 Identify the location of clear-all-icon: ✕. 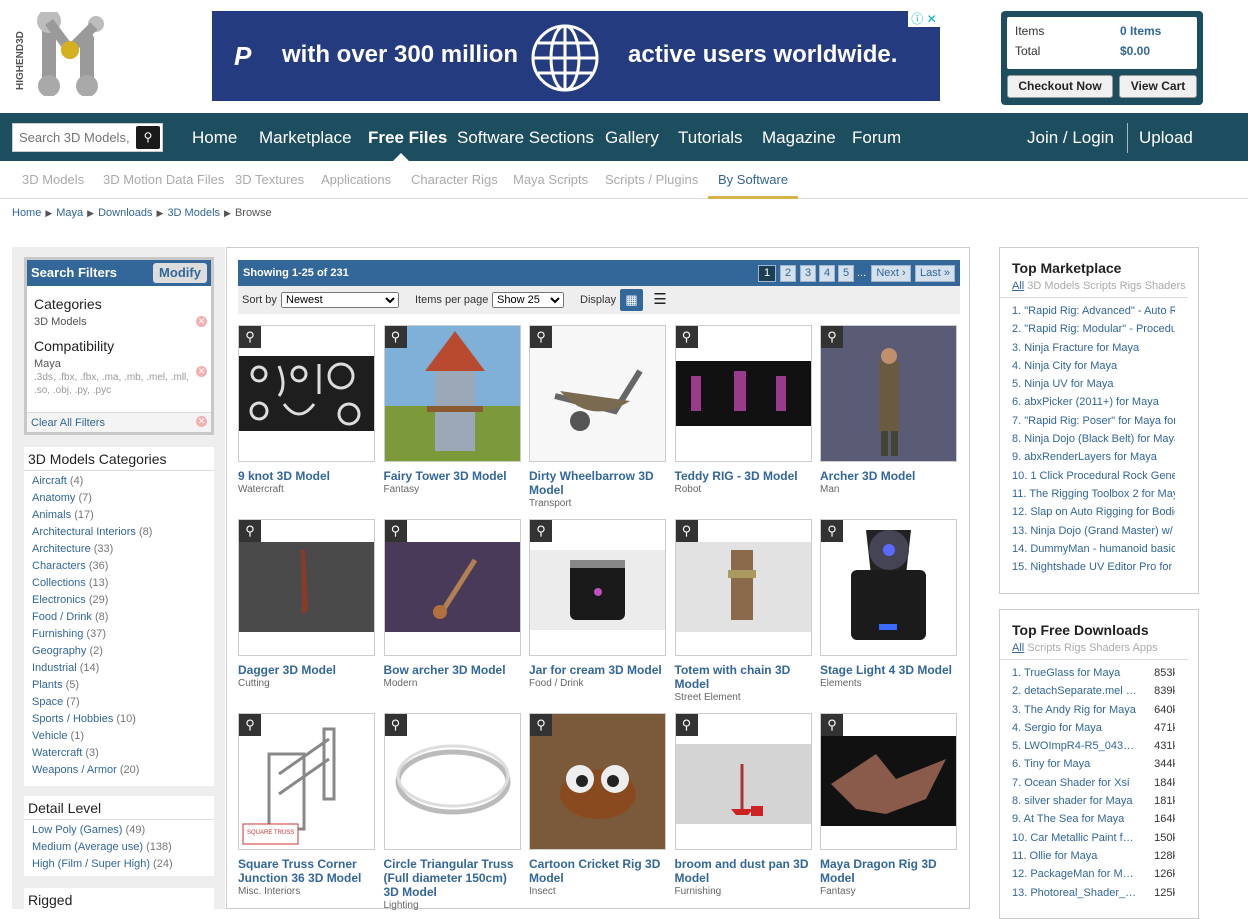
(201, 421).